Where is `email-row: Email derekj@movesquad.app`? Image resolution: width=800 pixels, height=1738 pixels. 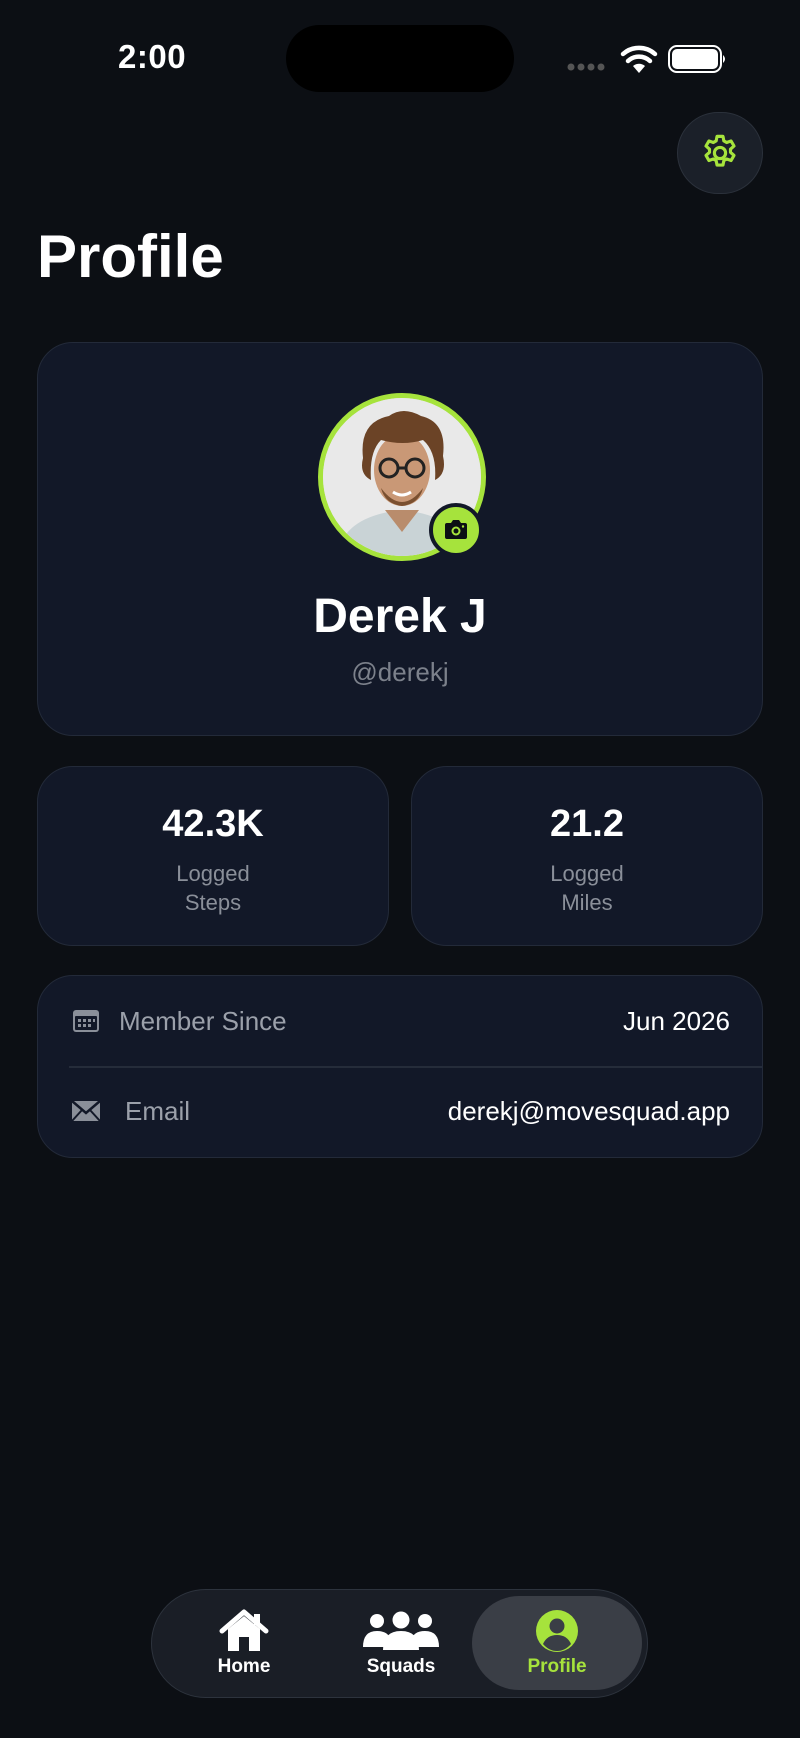 email-row: Email derekj@movesquad.app is located at coordinates (400, 1111).